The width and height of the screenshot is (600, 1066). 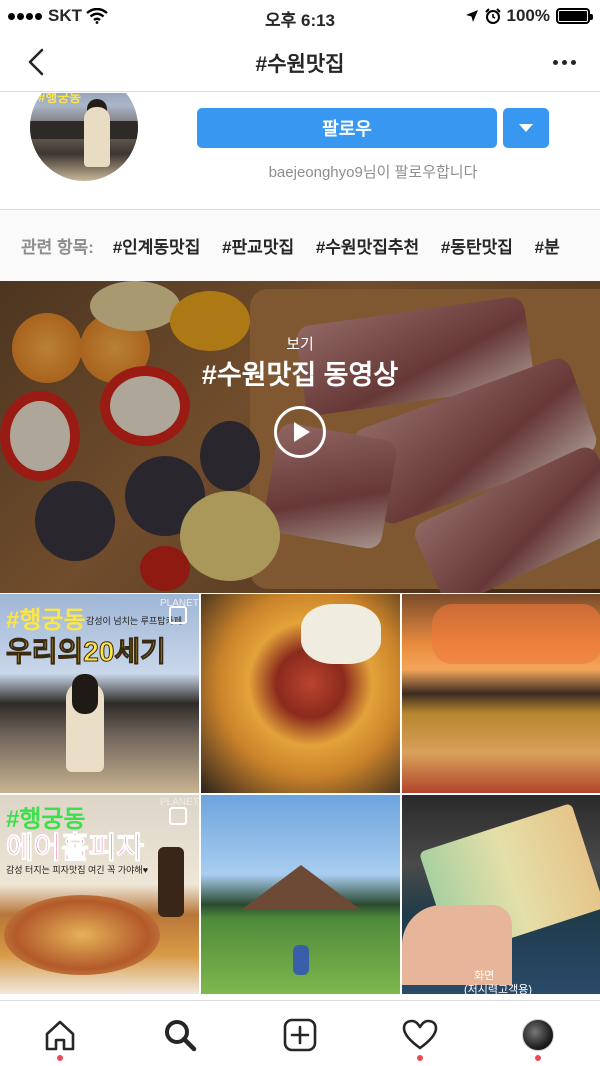 I want to click on search-icon, so click(x=181, y=1036).